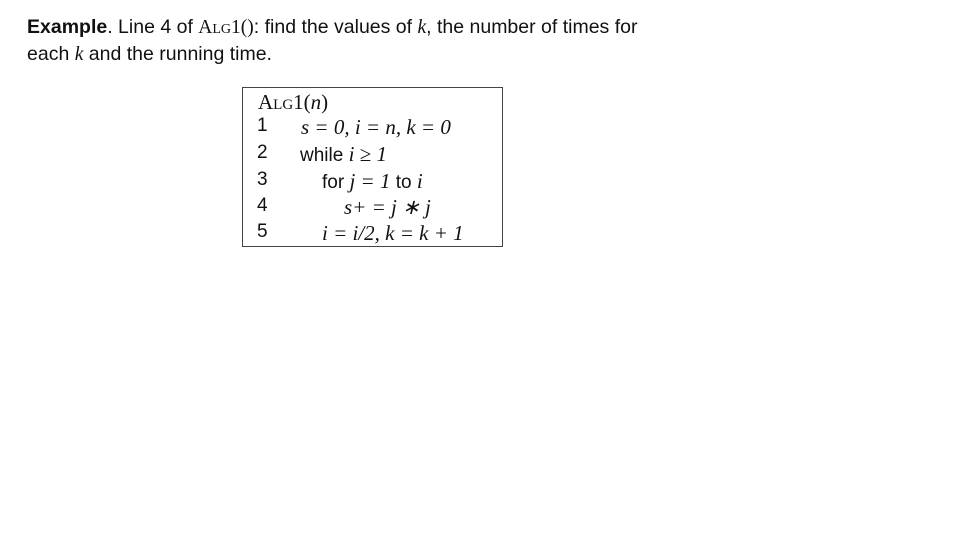 The height and width of the screenshot is (540, 960). I want to click on paren: (, so click(307, 102).